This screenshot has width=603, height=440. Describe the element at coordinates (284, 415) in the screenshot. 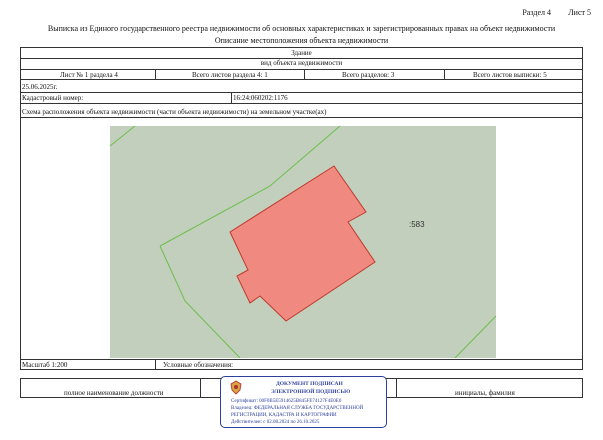

I see `stamp-owner-line2: РЕГИСТРАЦИИ, КАДАСТРА И КАРТОГРАФИИ` at that location.